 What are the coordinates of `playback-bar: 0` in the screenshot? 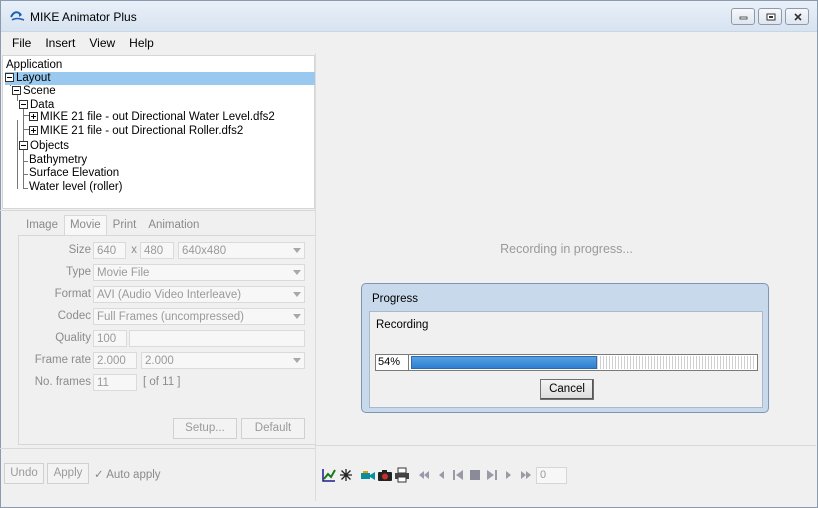 It's located at (565, 473).